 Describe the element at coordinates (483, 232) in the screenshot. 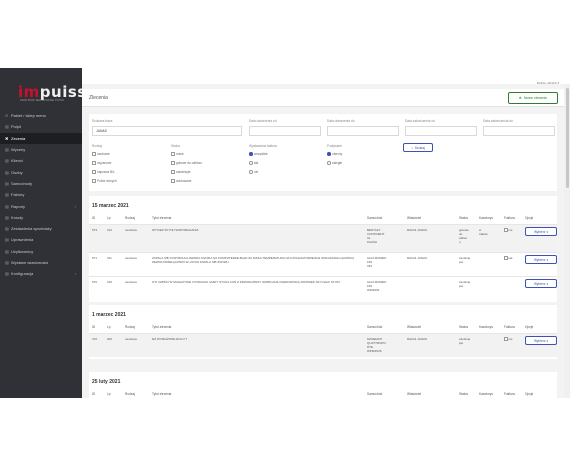

I see `order-estimate: w trakcie` at that location.